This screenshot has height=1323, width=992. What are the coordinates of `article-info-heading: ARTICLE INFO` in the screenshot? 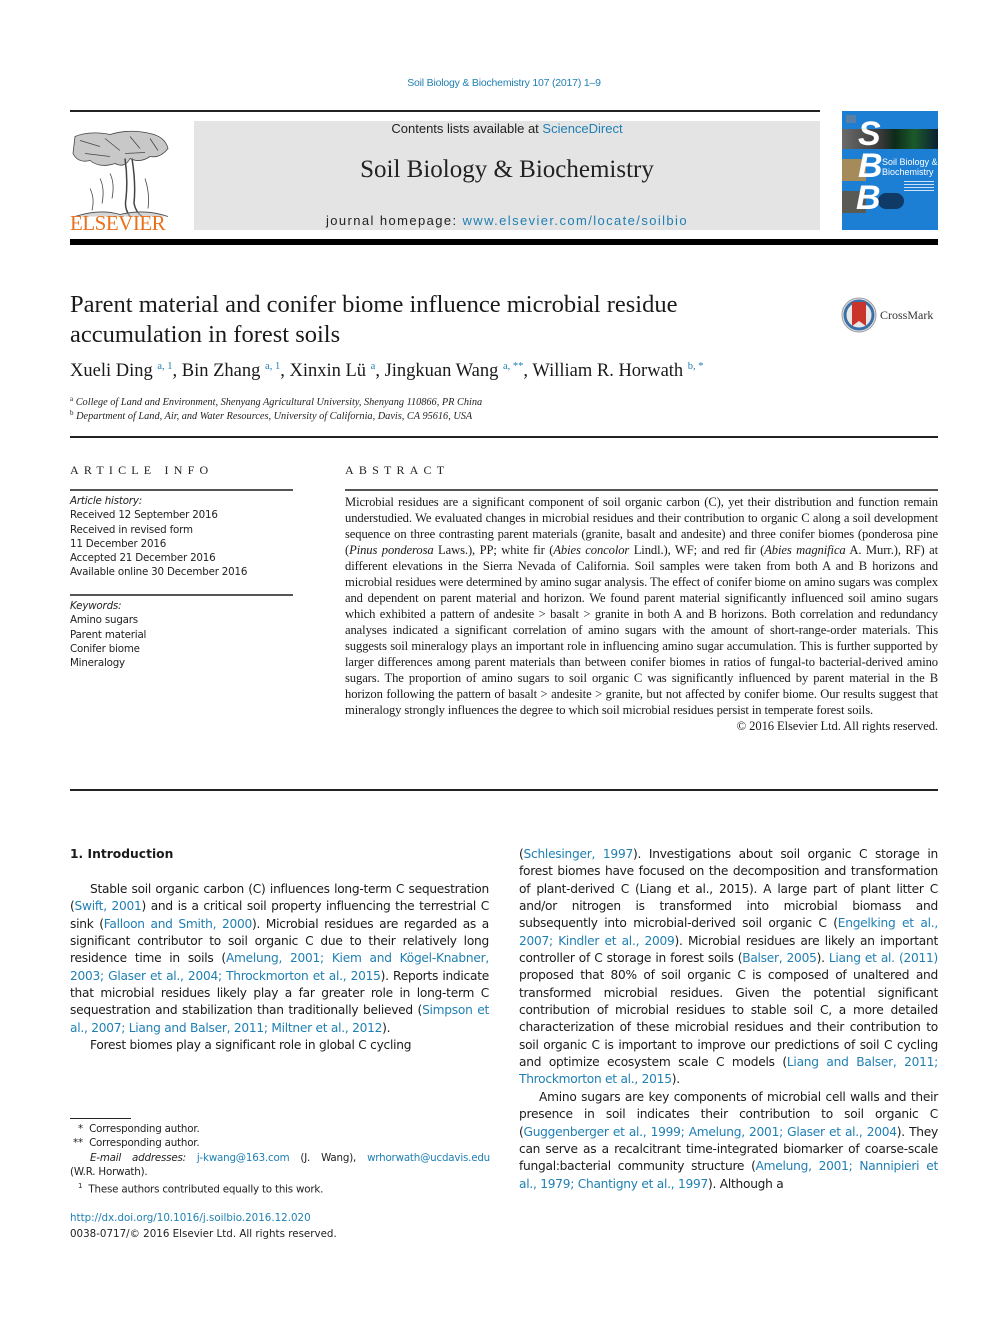 It's located at (142, 470).